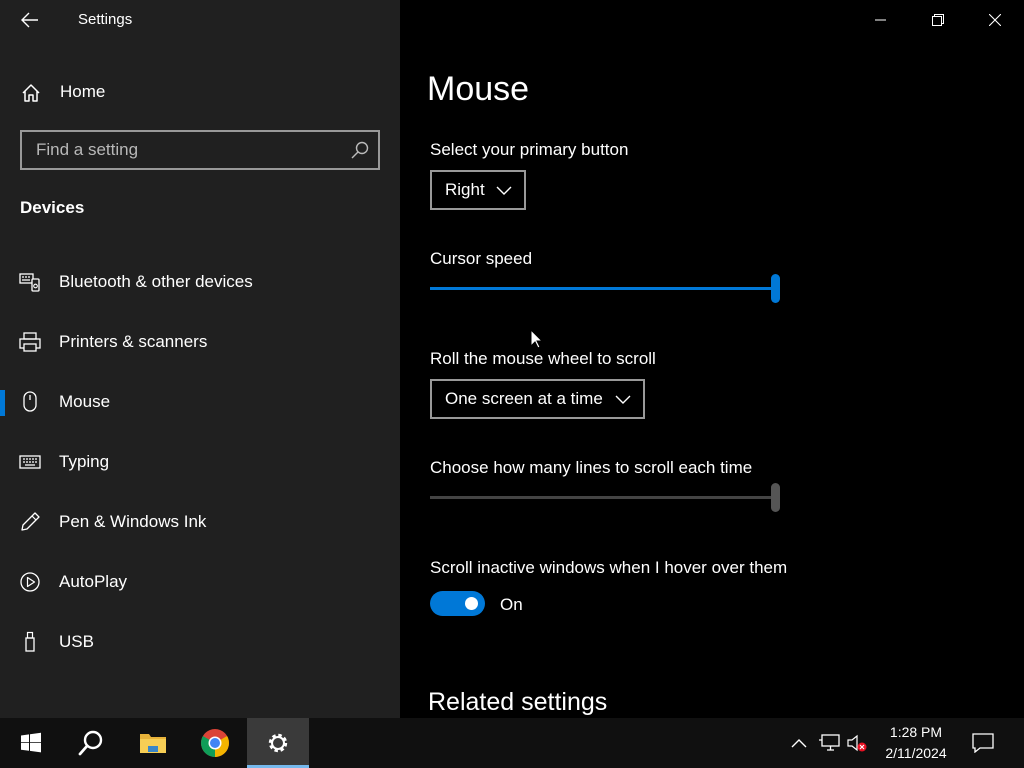 This screenshot has width=1024, height=768. What do you see at coordinates (30, 521) in the screenshot?
I see `pen-icon` at bounding box center [30, 521].